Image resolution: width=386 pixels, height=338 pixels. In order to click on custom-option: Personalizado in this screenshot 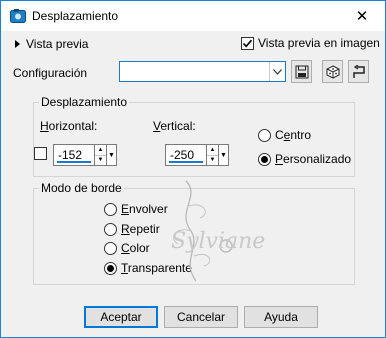, I will do `click(304, 159)`.